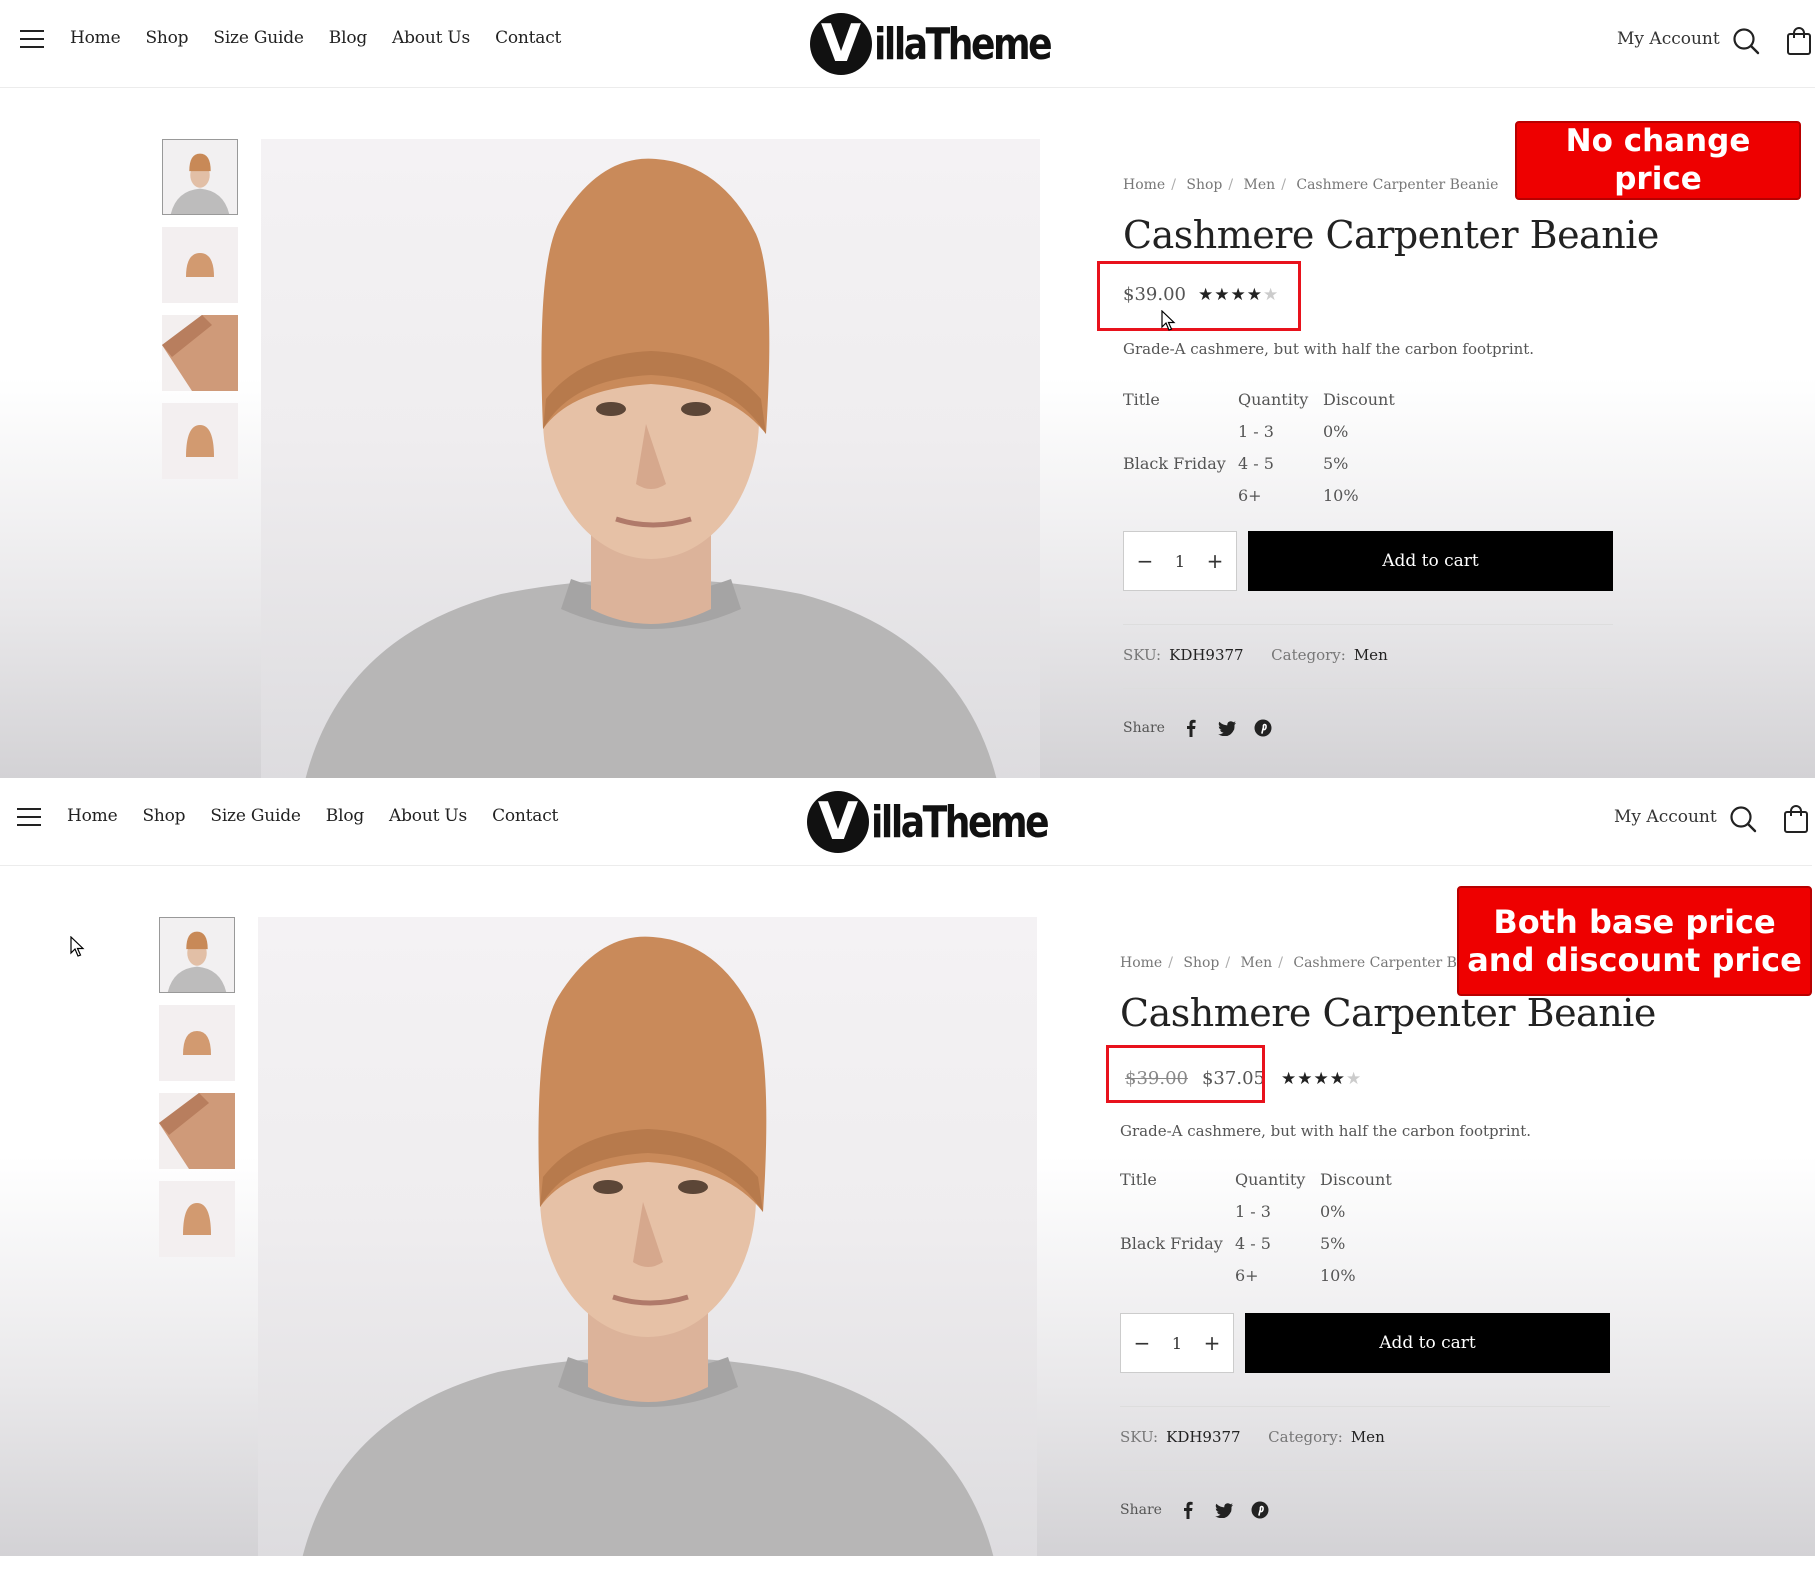 The height and width of the screenshot is (1571, 1815). What do you see at coordinates (1333, 1211) in the screenshot?
I see `row-discount: 0%` at bounding box center [1333, 1211].